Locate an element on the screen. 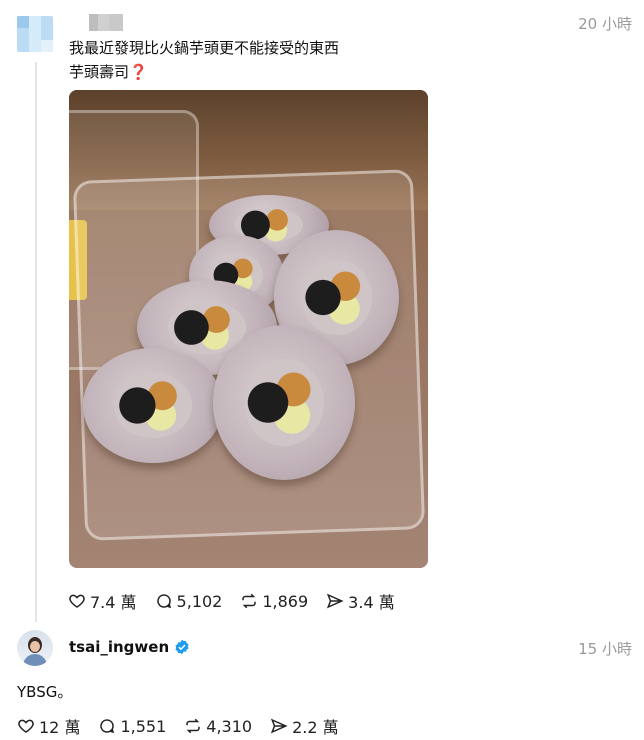  reply-actions: 12 萬 1,551 4,310 2.2 萬 is located at coordinates (187, 726).